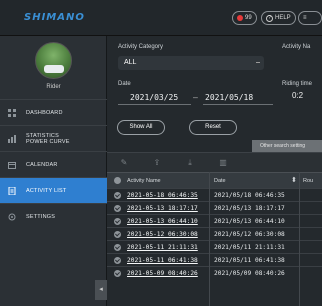 Image resolution: width=322 pixels, height=306 pixels. Describe the element at coordinates (248, 18) in the screenshot. I see `notification-count: 99` at that location.